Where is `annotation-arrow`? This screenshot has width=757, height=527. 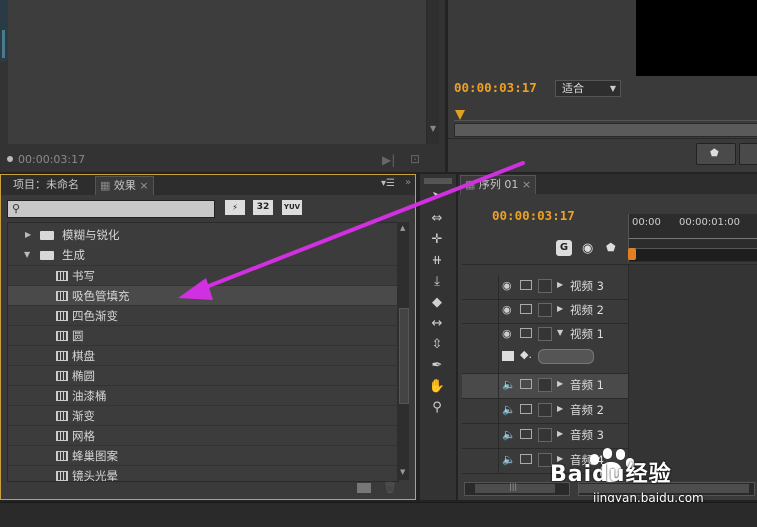 annotation-arrow is located at coordinates (351, 230).